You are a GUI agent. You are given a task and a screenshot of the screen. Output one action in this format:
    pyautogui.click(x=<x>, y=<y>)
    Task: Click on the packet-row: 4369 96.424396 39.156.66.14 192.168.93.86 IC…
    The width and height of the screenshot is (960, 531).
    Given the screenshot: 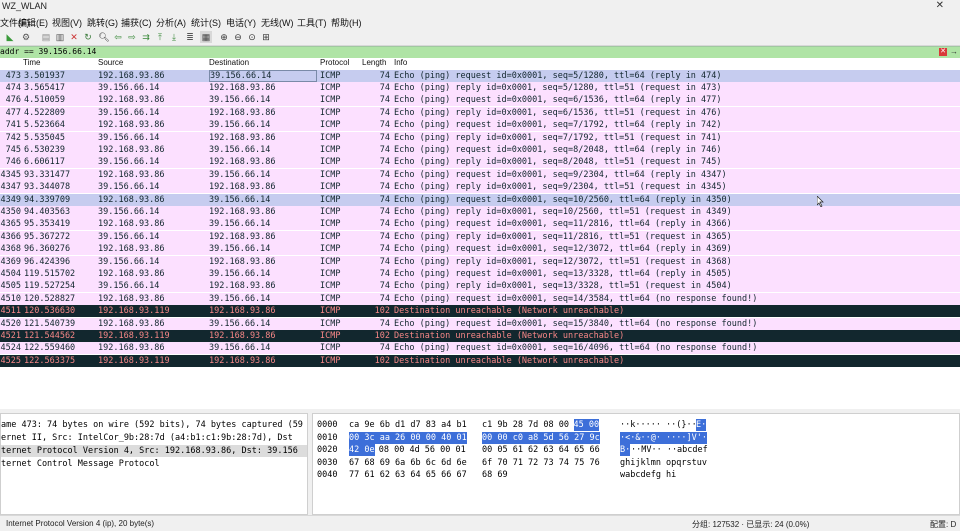 What is the action you would take?
    pyautogui.click(x=480, y=261)
    